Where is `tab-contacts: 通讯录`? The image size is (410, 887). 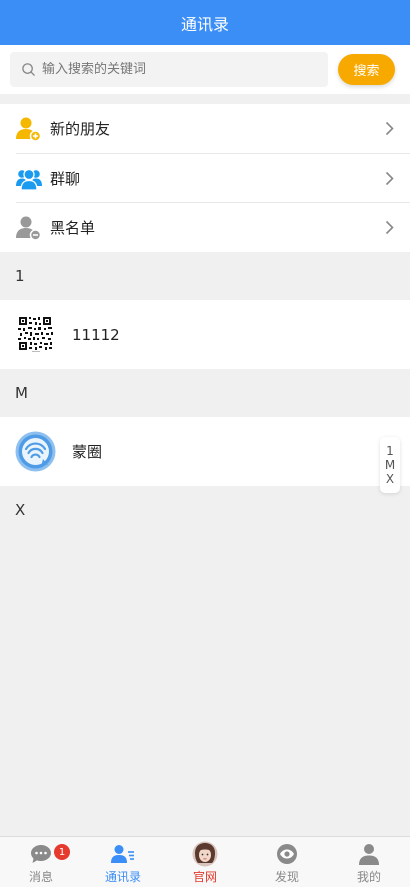
tab-contacts: 通讯录 is located at coordinates (123, 862).